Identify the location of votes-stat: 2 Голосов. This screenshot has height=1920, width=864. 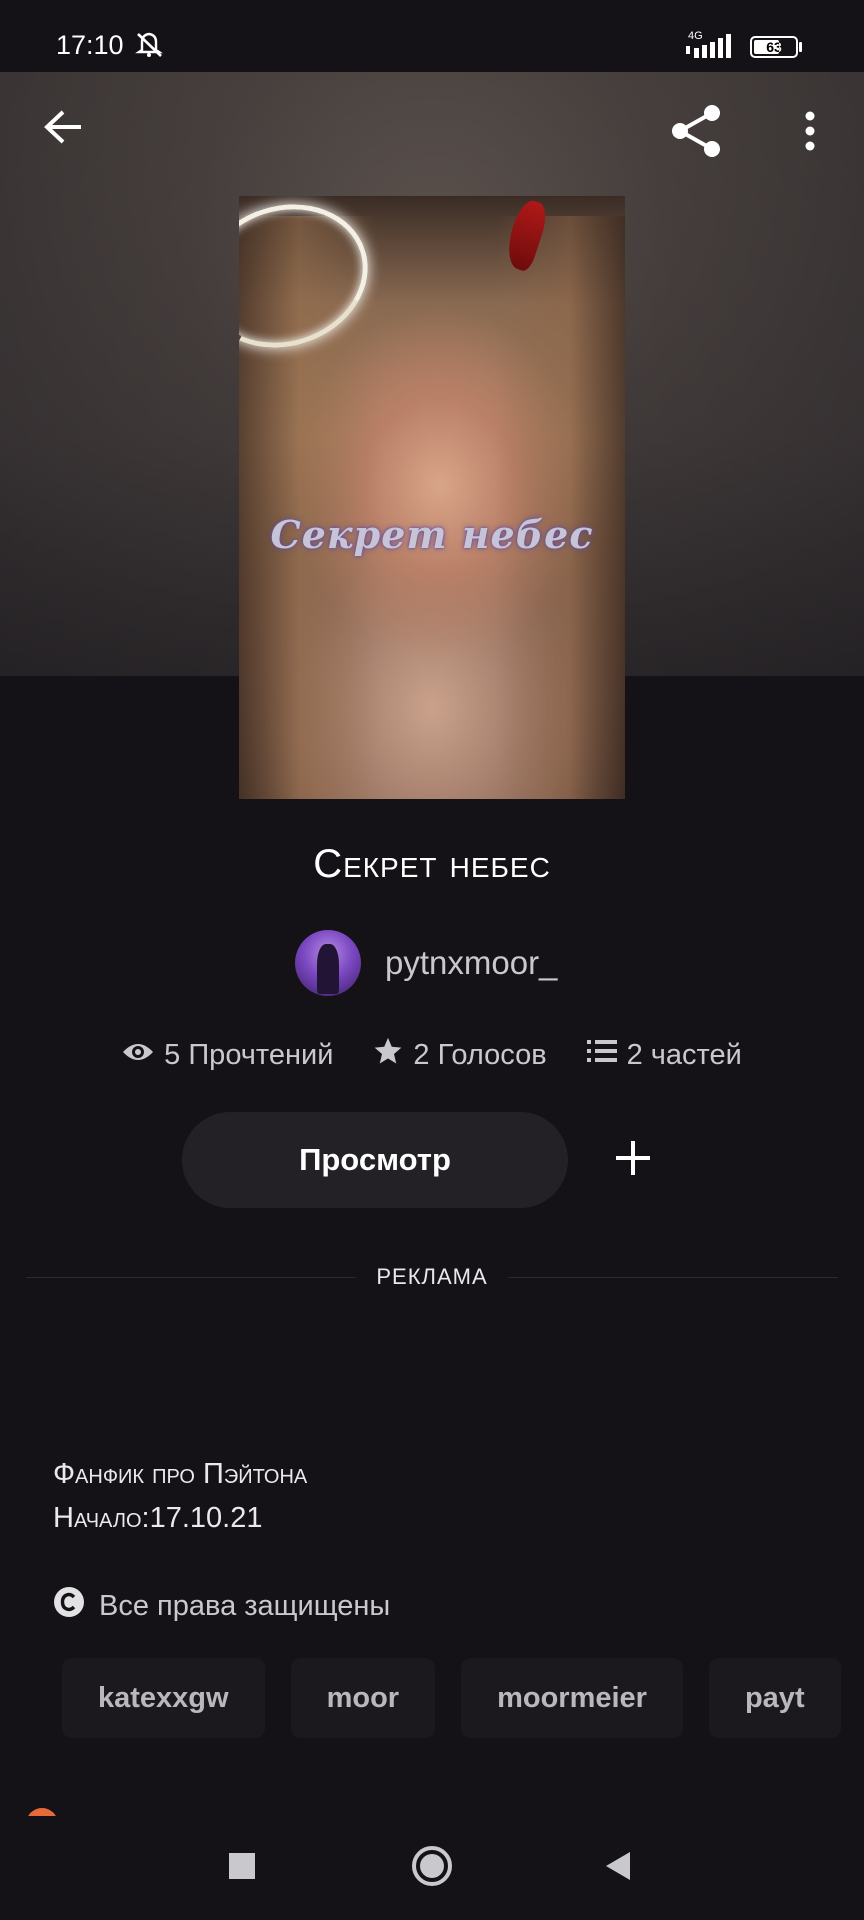
(460, 1055).